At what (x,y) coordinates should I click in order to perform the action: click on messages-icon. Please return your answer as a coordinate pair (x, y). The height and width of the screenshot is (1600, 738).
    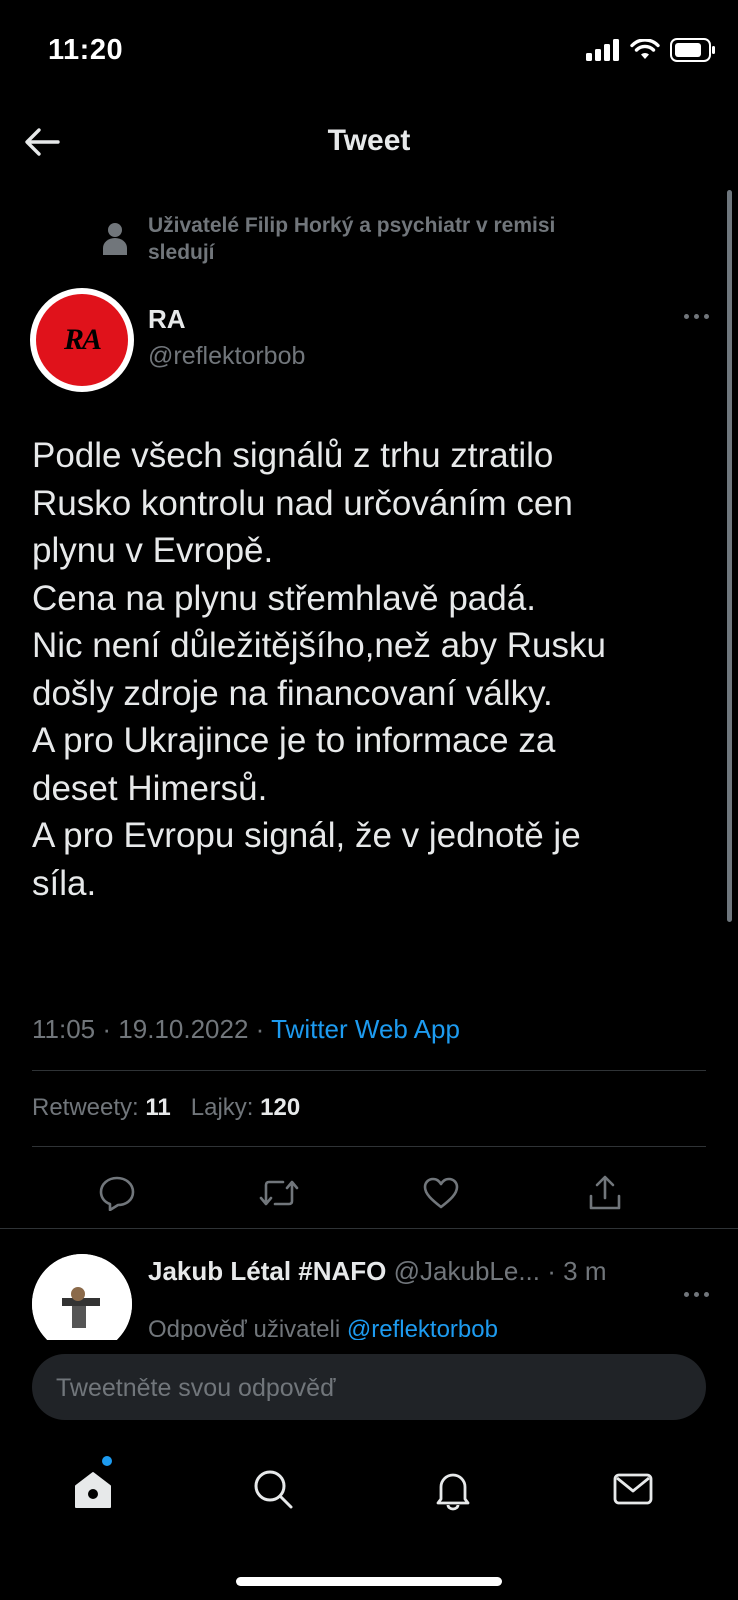
    Looking at the image, I should click on (633, 1489).